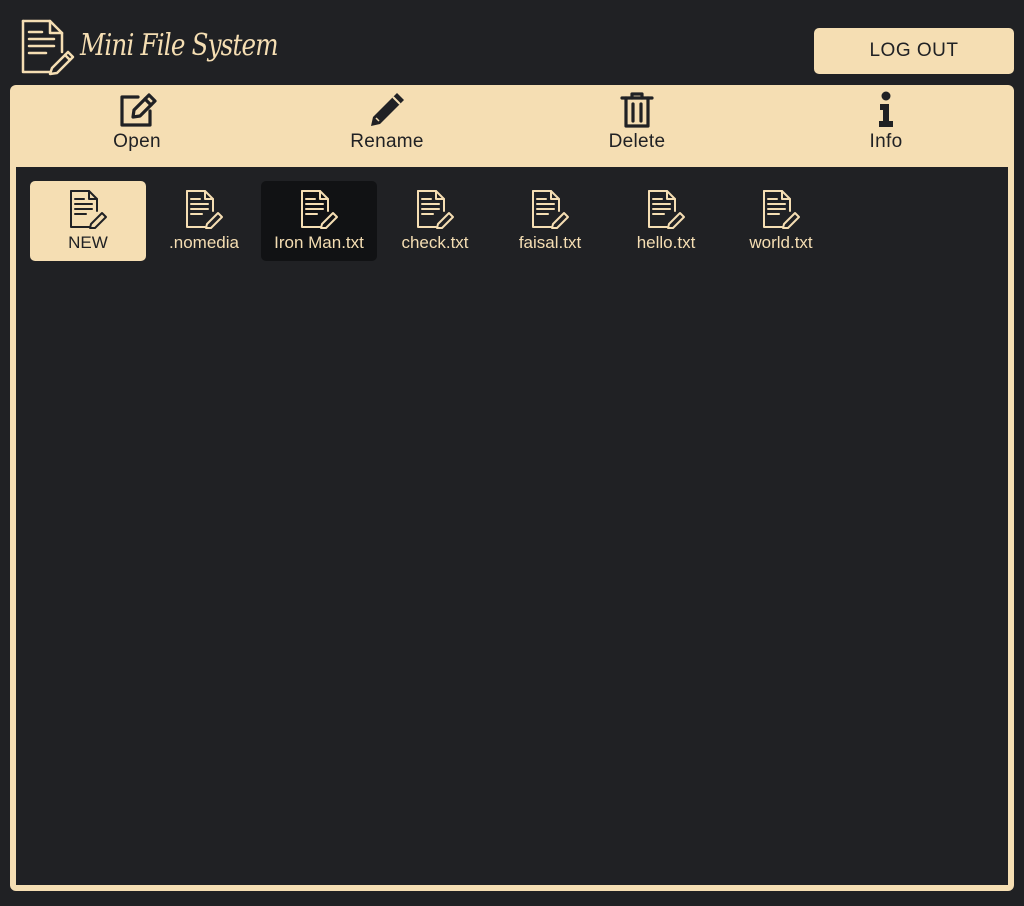  Describe the element at coordinates (88, 209) in the screenshot. I see `new-file-icon` at that location.